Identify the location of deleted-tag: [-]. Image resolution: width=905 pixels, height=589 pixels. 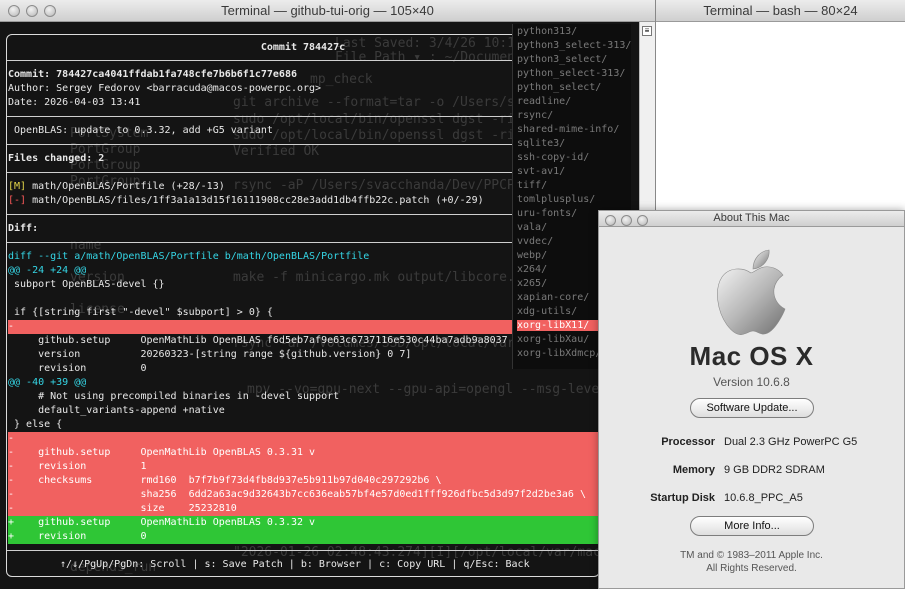
(17, 200).